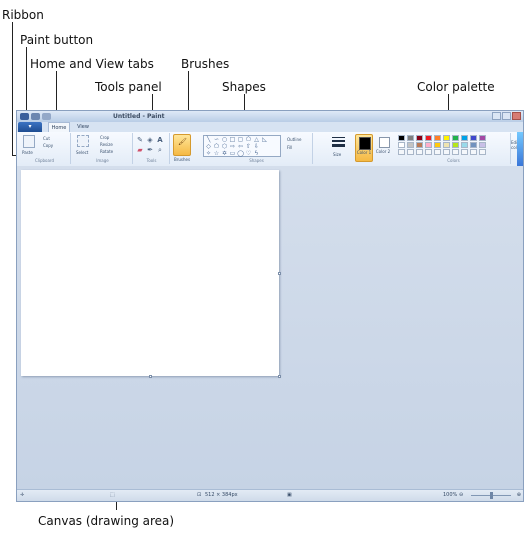  What do you see at coordinates (232, 153) in the screenshot?
I see `callout-rect-shape-icon: ▭` at bounding box center [232, 153].